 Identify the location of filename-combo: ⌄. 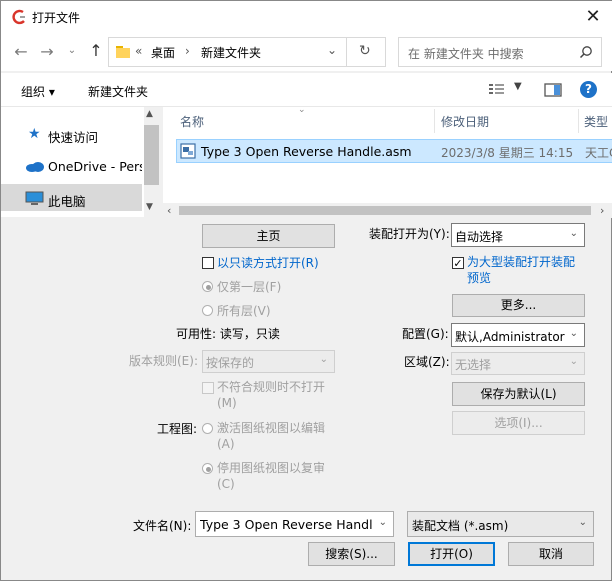
(294, 524).